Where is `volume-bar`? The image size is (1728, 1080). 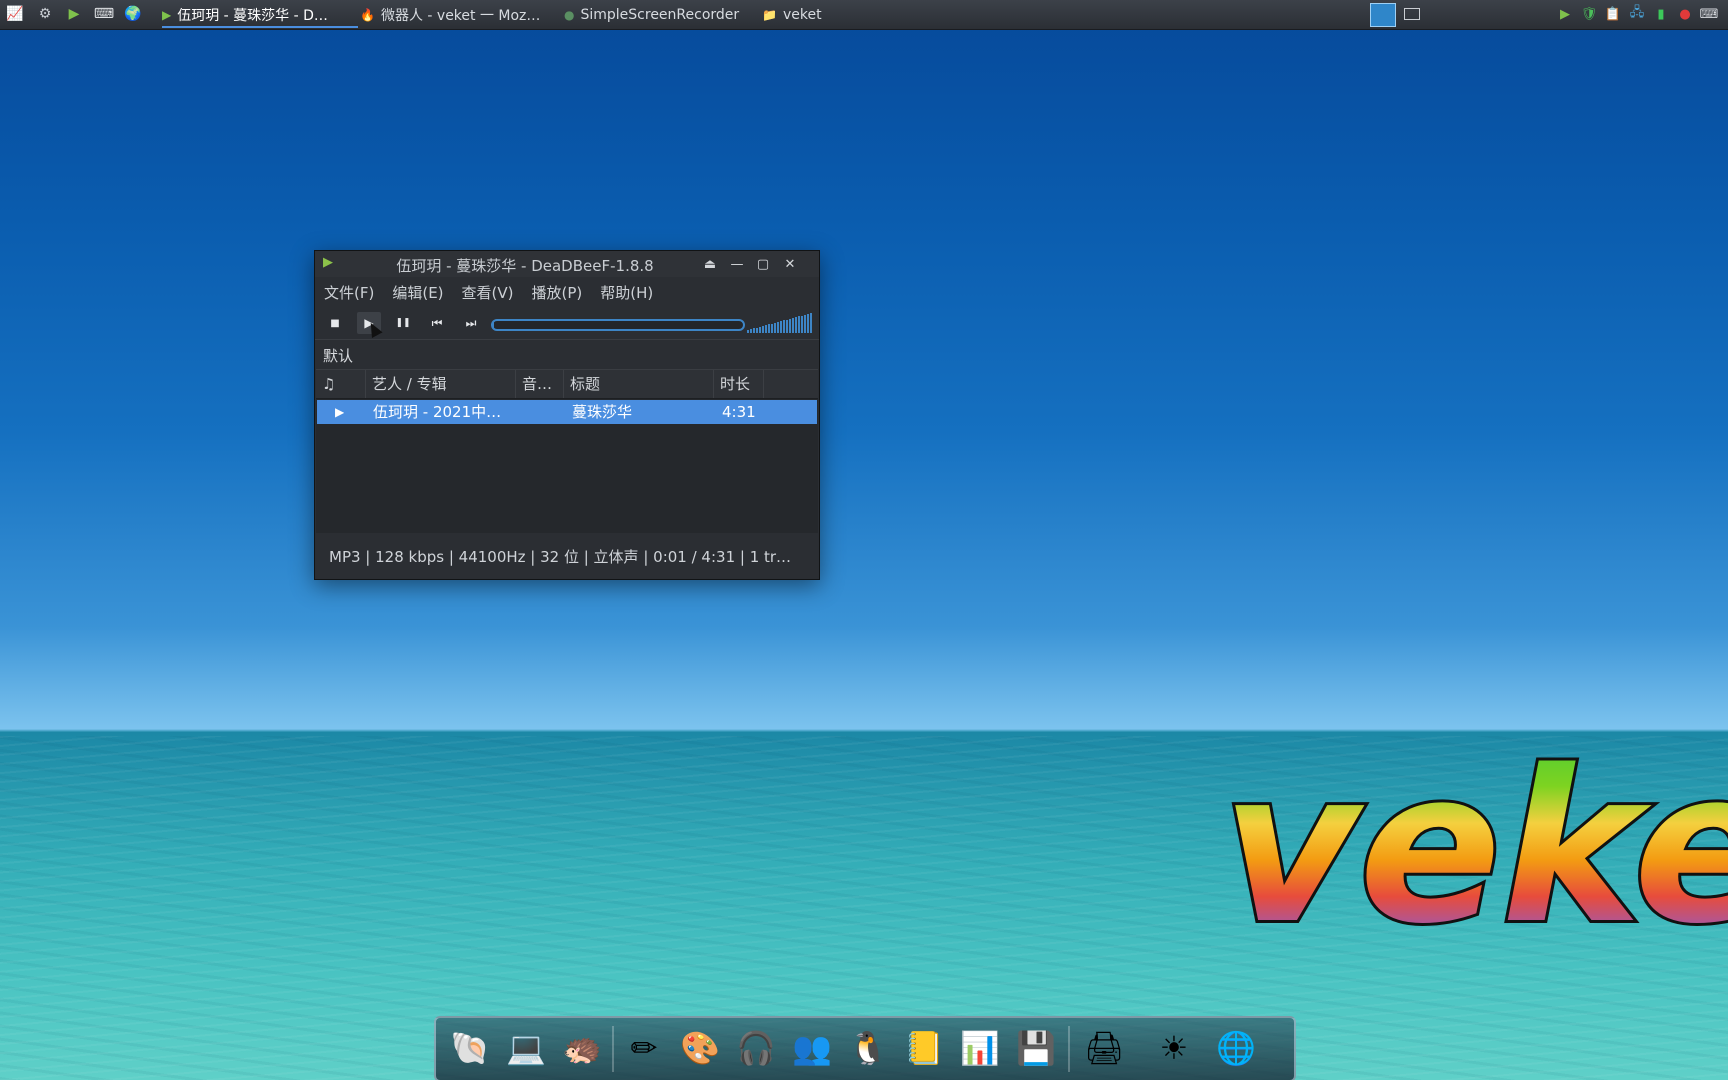
volume-bar is located at coordinates (780, 323).